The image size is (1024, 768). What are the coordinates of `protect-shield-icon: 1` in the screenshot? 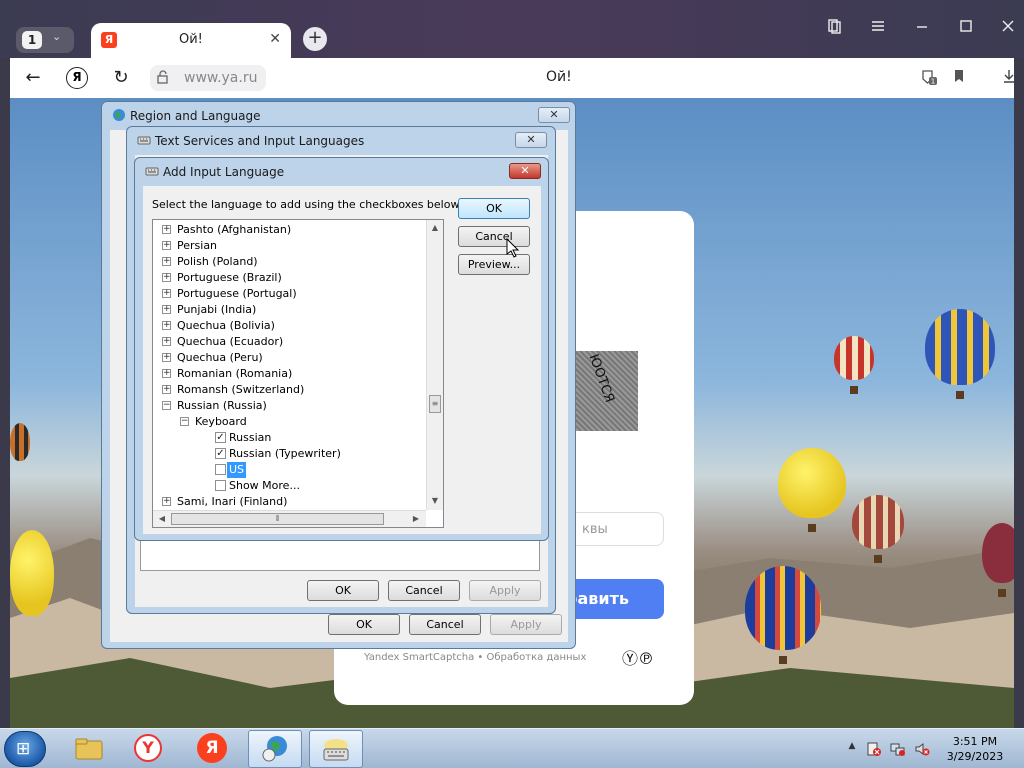 It's located at (929, 78).